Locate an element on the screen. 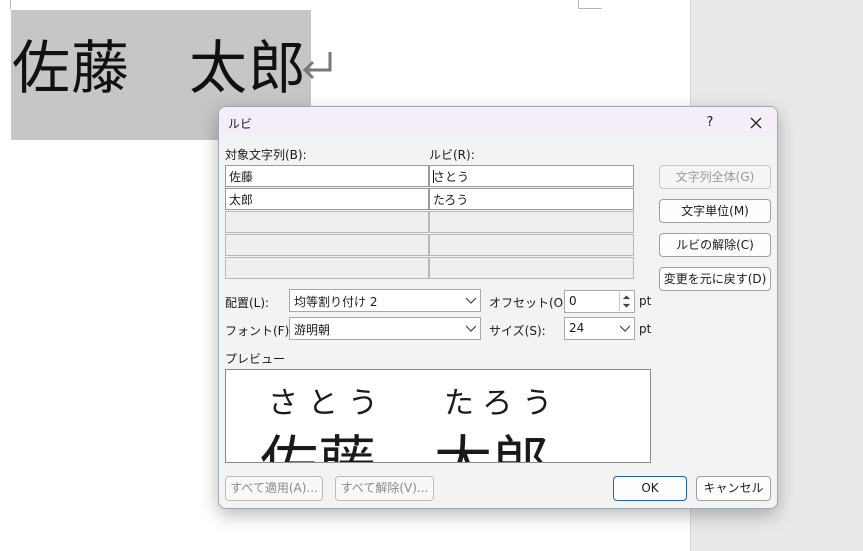 The height and width of the screenshot is (551, 863). offset-label: オフセット(O): is located at coordinates (530, 303).